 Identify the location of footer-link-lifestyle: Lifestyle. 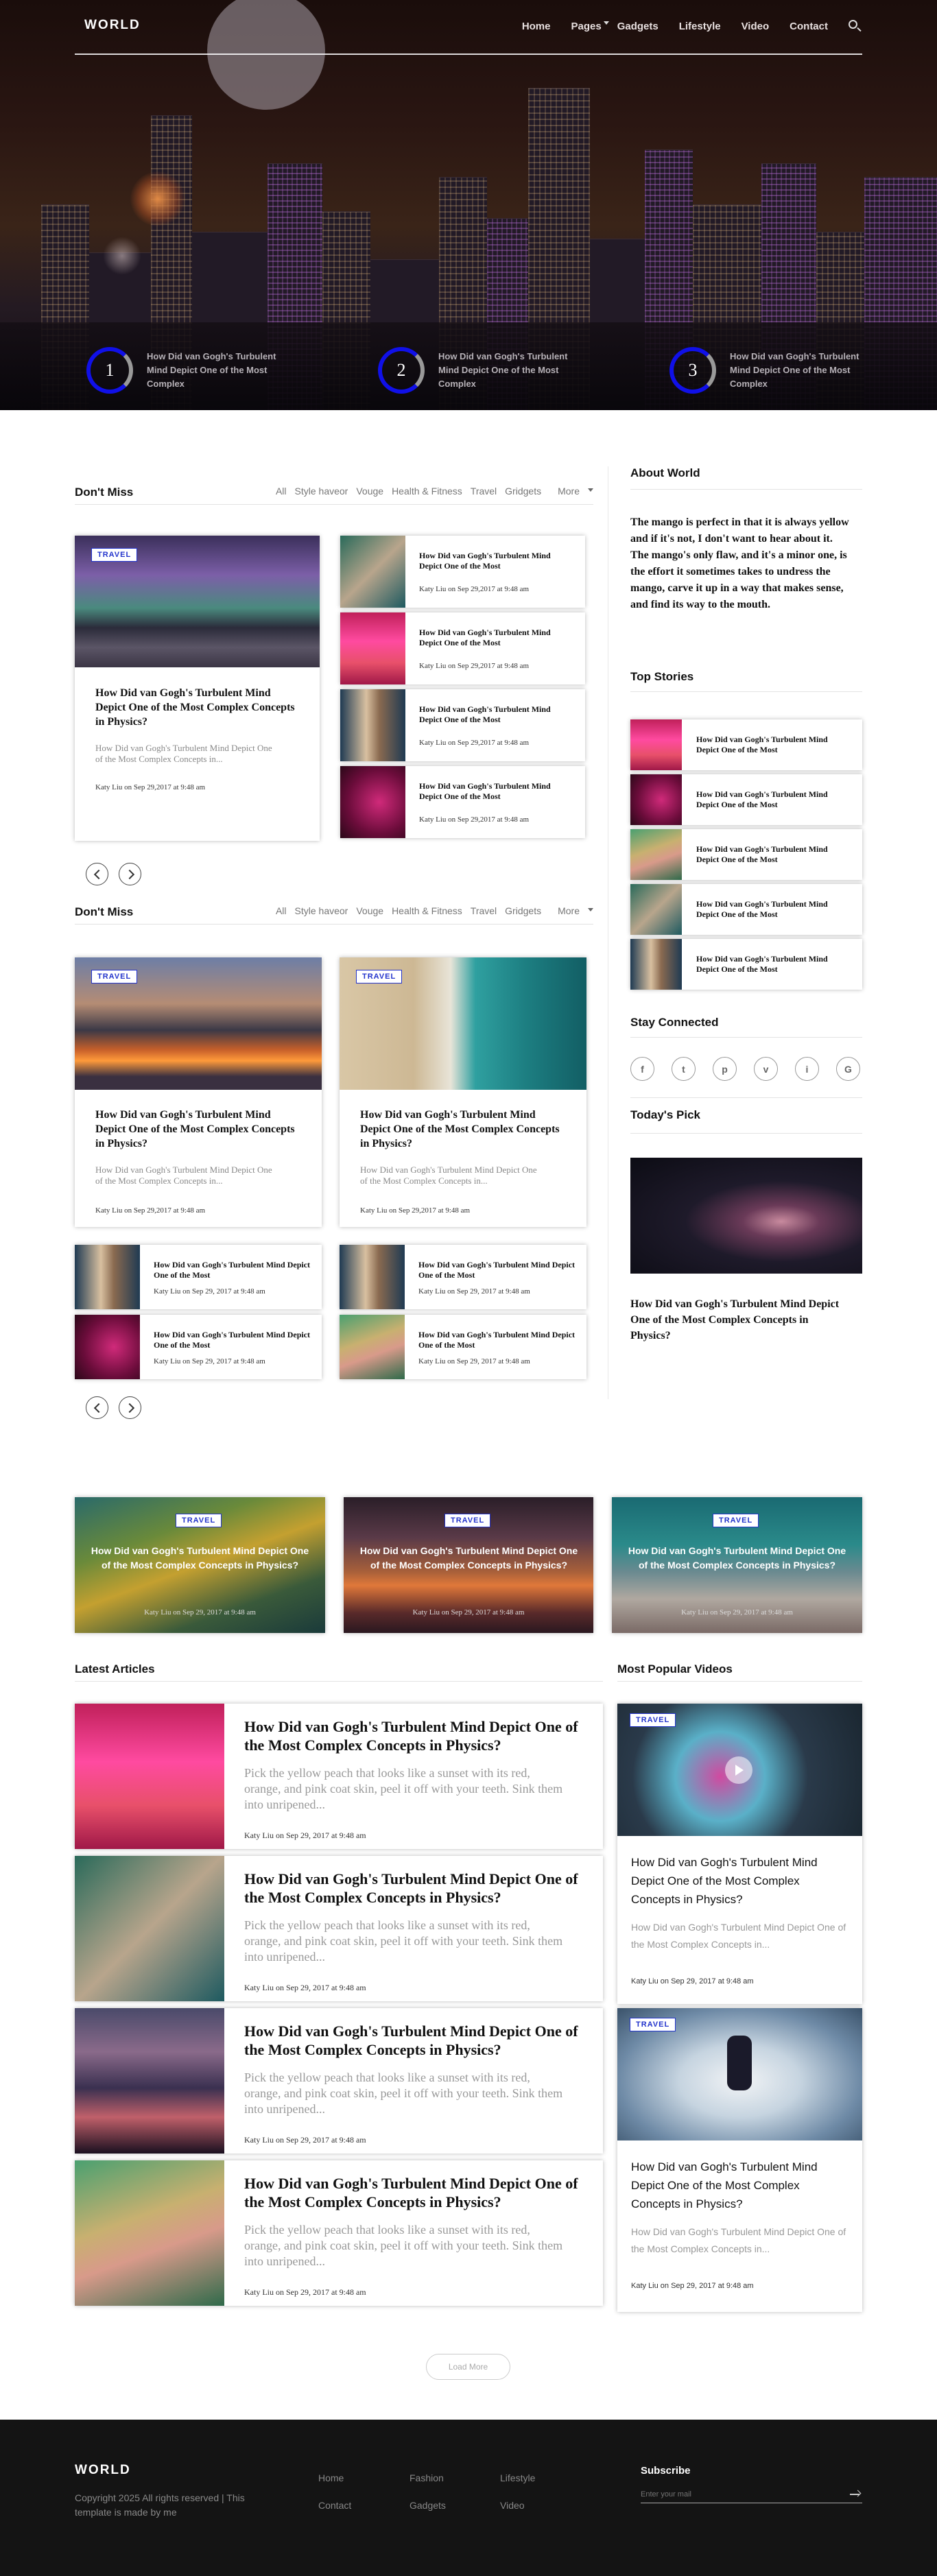
(517, 2477).